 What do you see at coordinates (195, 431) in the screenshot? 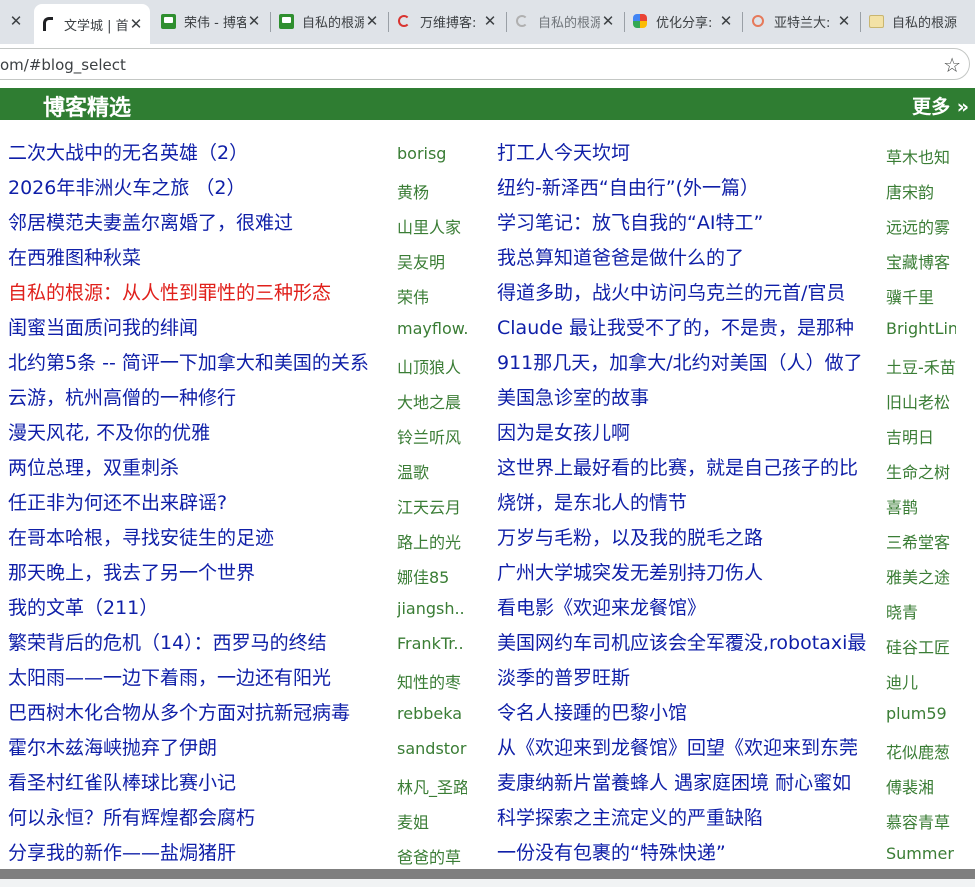
I see `blog-post-title-link: 漫天风花, 不及你的优雅` at bounding box center [195, 431].